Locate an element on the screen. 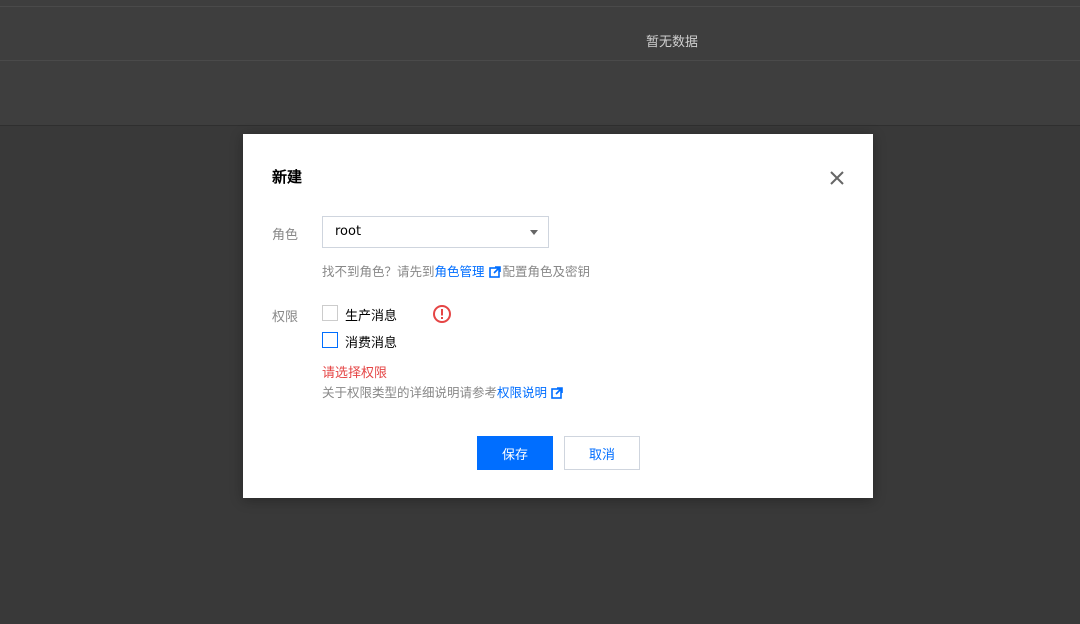 This screenshot has height=624, width=1080. close-icon is located at coordinates (837, 178).